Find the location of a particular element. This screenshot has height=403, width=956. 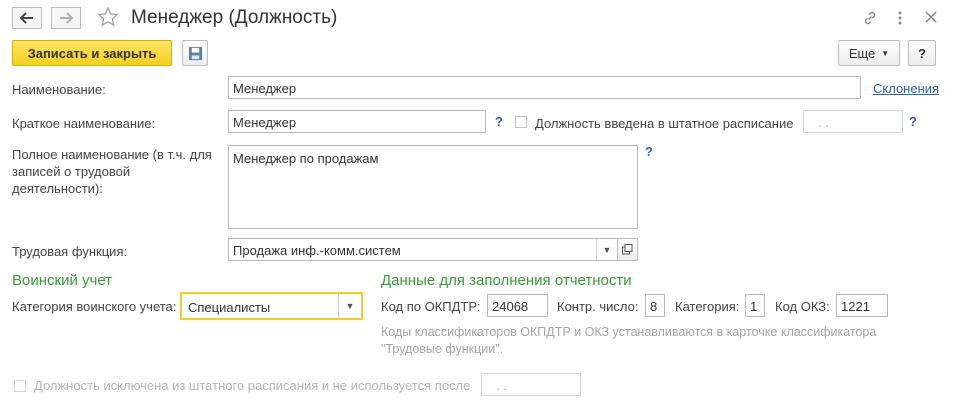

short-name-label: Краткое наименование: is located at coordinates (84, 123).